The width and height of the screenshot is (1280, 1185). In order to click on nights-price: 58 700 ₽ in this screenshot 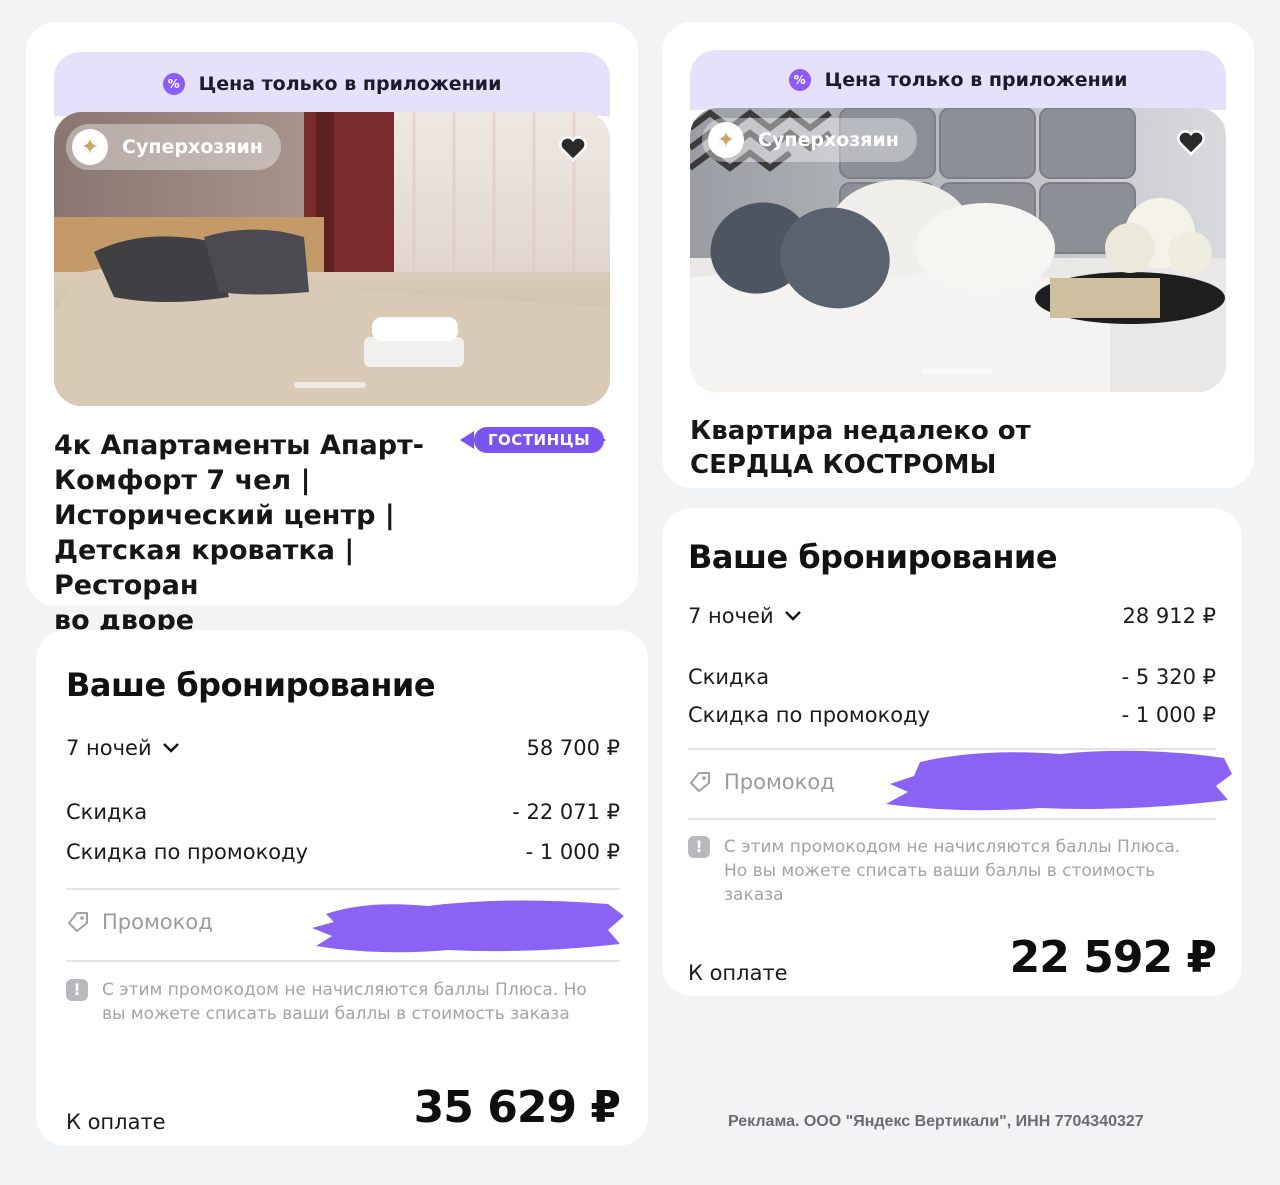, I will do `click(573, 748)`.